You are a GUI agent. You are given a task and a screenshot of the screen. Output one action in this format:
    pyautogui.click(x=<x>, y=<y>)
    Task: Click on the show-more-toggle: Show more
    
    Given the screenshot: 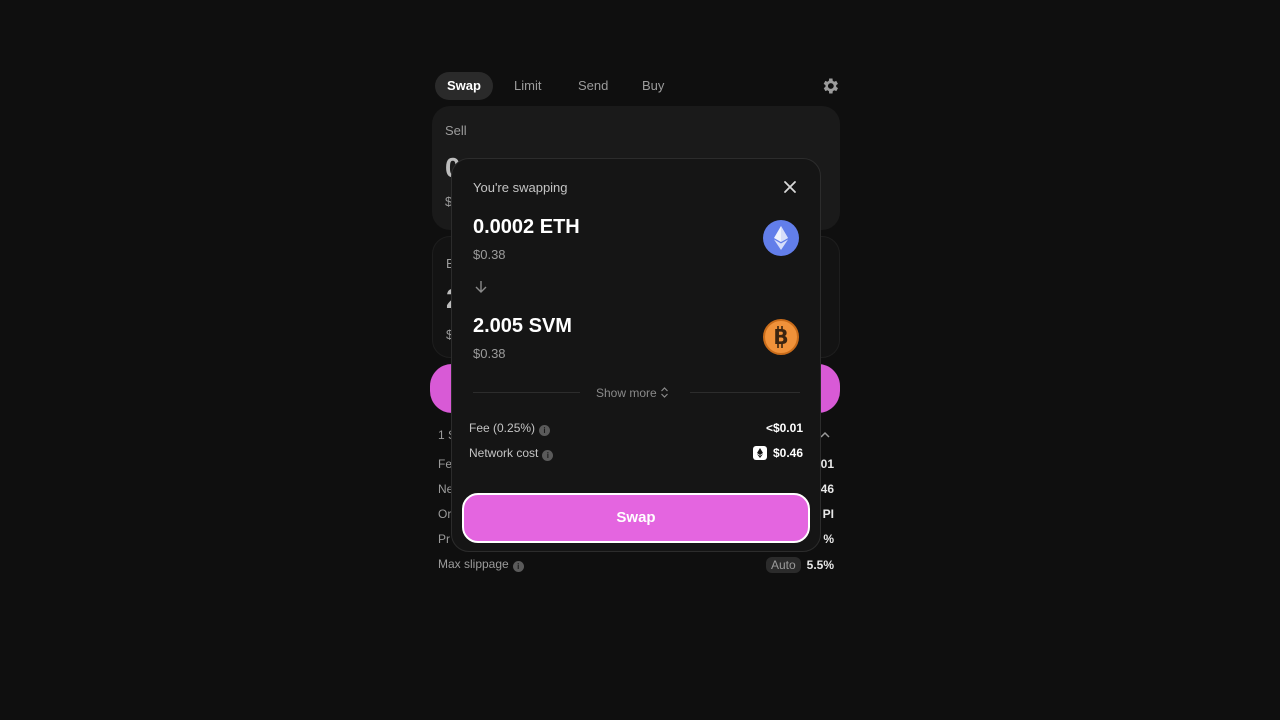 What is the action you would take?
    pyautogui.click(x=632, y=393)
    